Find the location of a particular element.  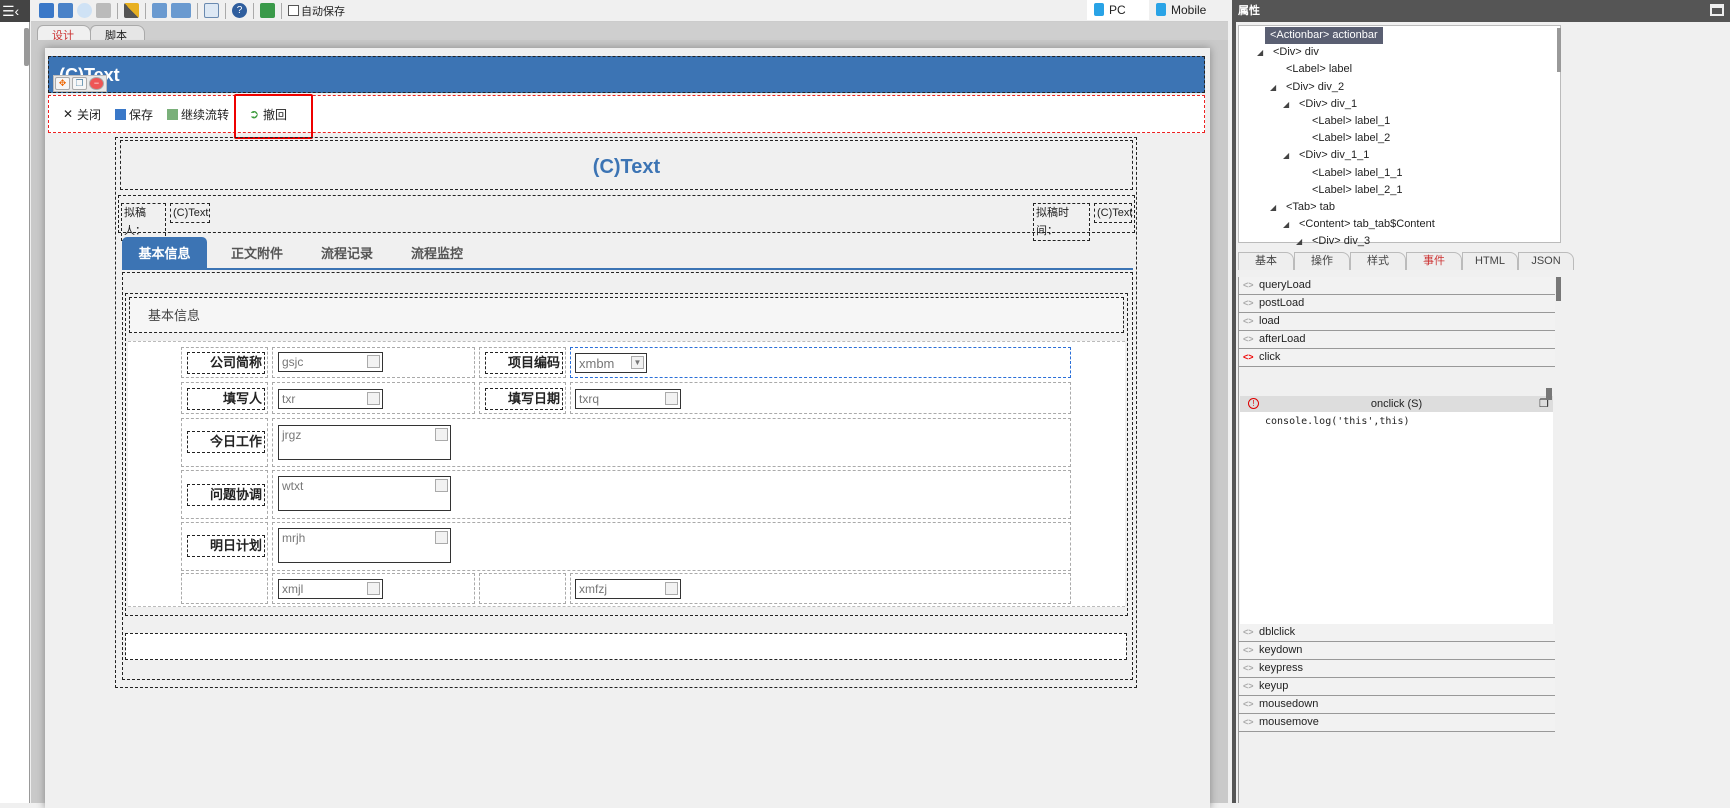

tree-node: <Actionbar> actionbar is located at coordinates (1324, 35).